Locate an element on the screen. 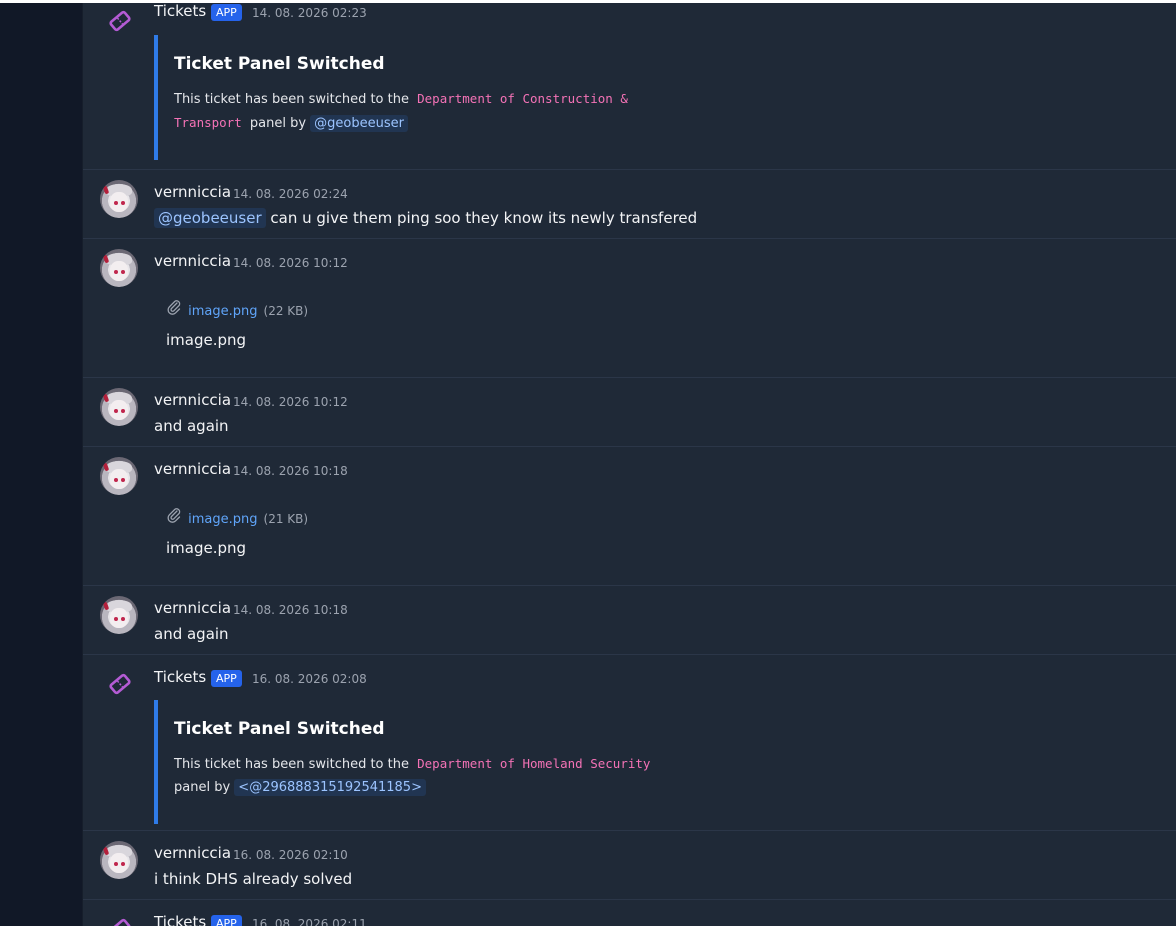 This screenshot has width=1176, height=926. message-text: i think DHS already solved is located at coordinates (253, 879).